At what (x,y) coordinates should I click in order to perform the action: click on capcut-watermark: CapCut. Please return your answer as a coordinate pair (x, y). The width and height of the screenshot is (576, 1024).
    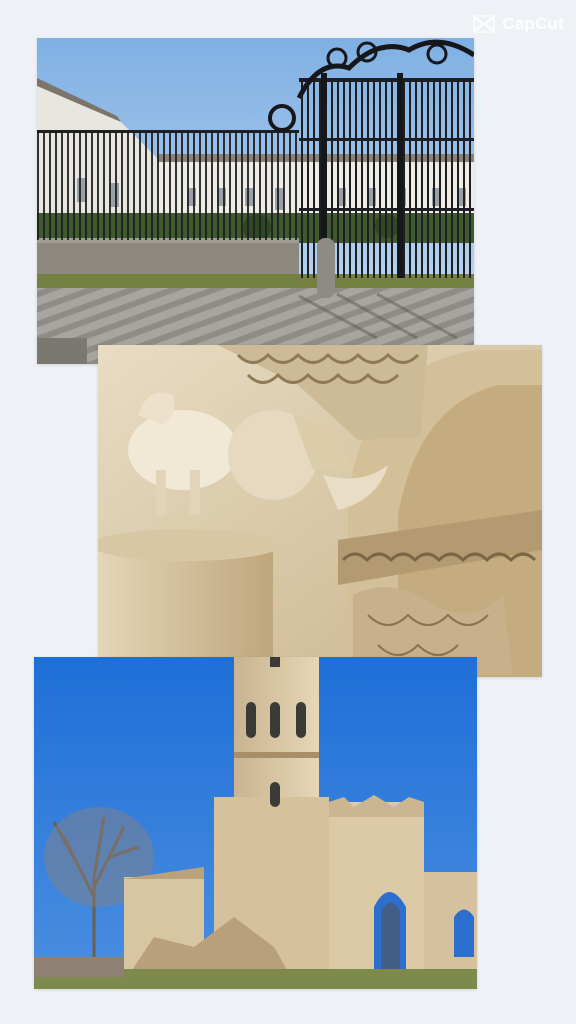
    Looking at the image, I should click on (518, 24).